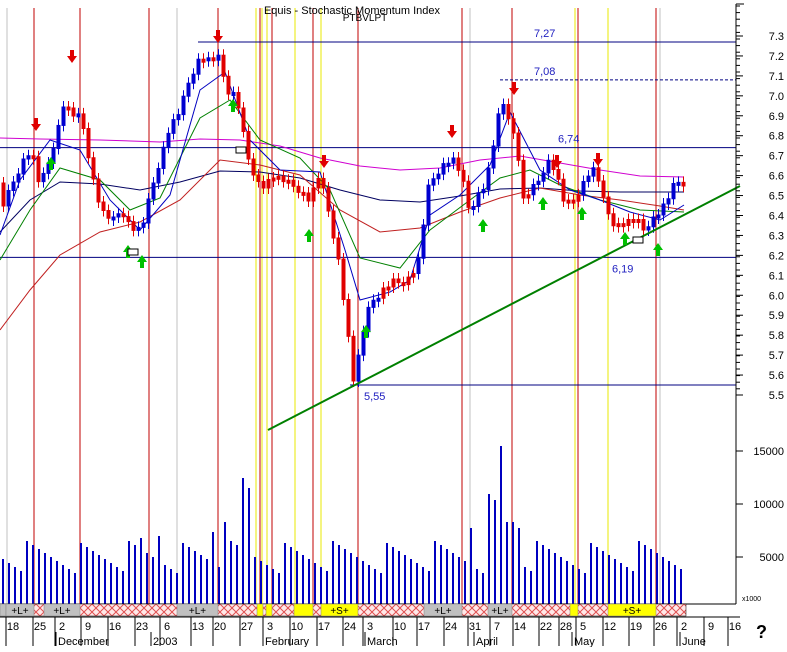 The image size is (787, 652). What do you see at coordinates (776, 177) in the screenshot?
I see `price-tick-label: 6.6` at bounding box center [776, 177].